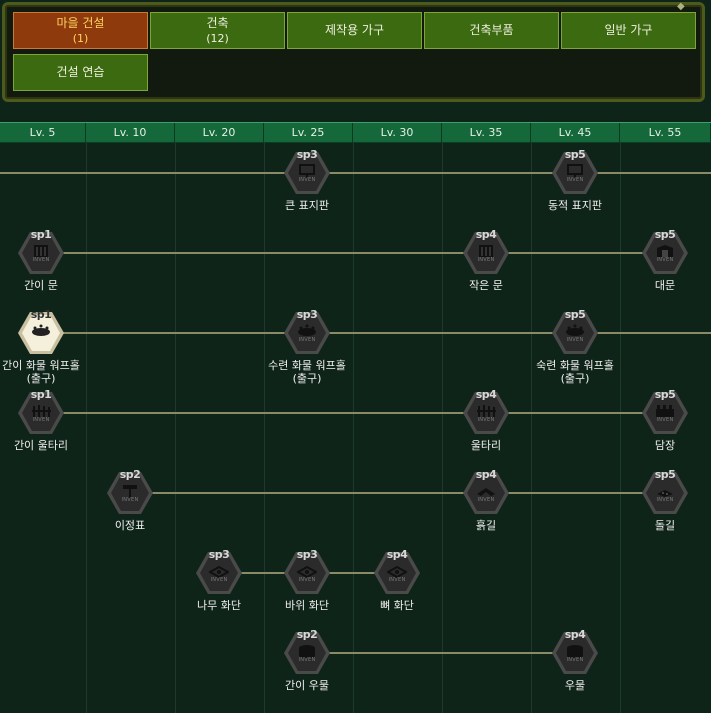 The image size is (711, 713). I want to click on skill-name-label: 간이 화물 워프홀 (출구), so click(50, 372).